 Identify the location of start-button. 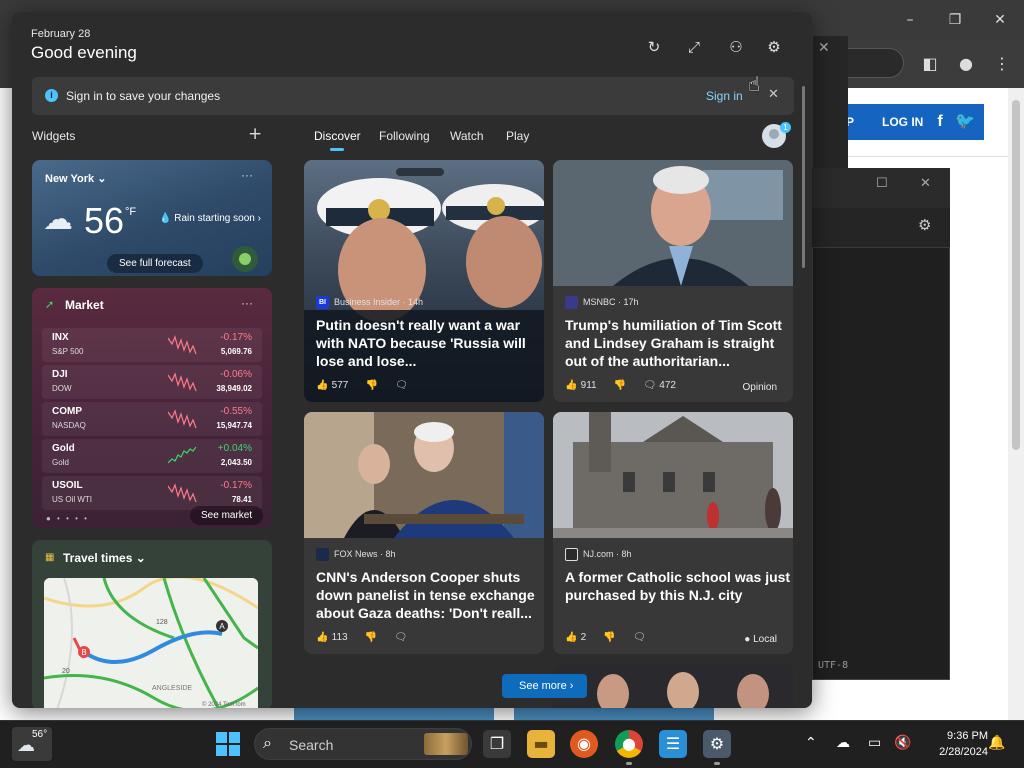
(228, 744).